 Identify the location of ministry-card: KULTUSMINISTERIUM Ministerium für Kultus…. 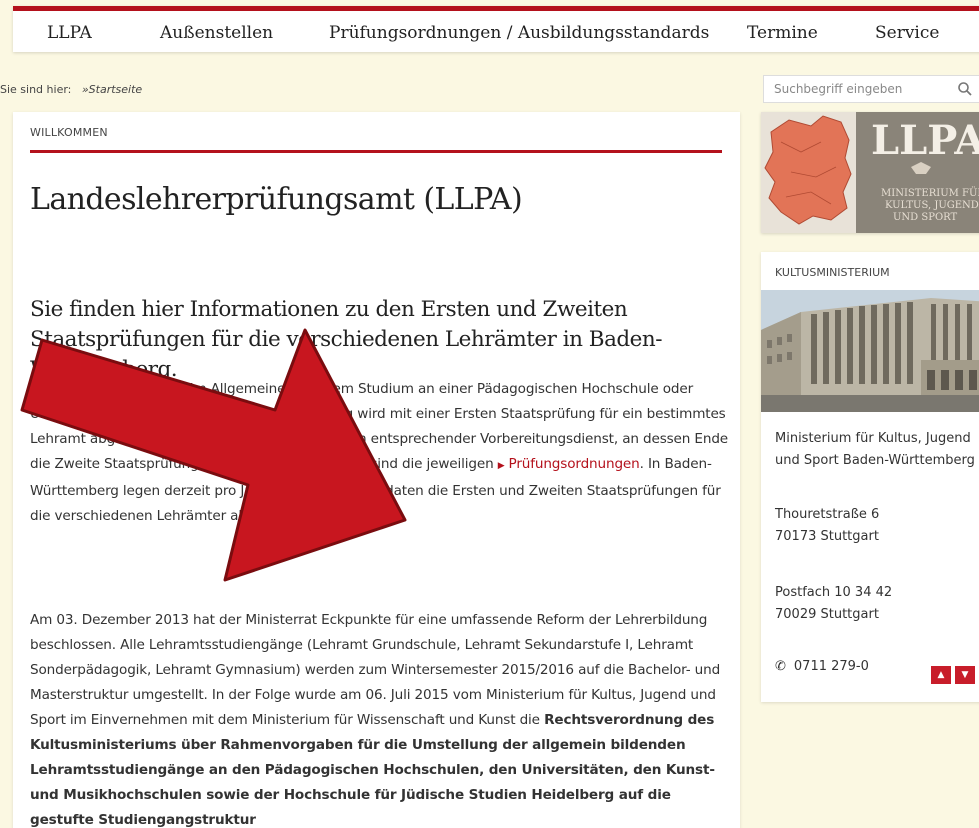
(870, 477).